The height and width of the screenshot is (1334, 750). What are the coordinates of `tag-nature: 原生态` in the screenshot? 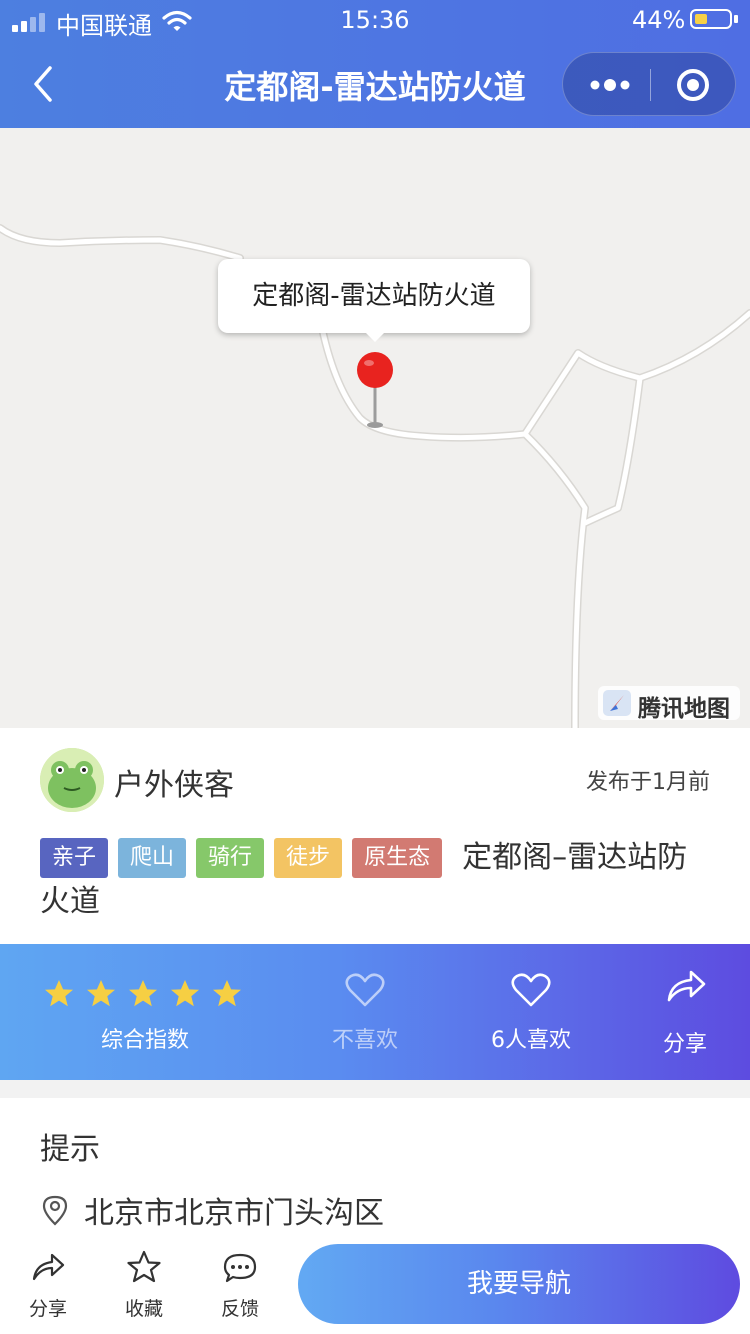 It's located at (397, 858).